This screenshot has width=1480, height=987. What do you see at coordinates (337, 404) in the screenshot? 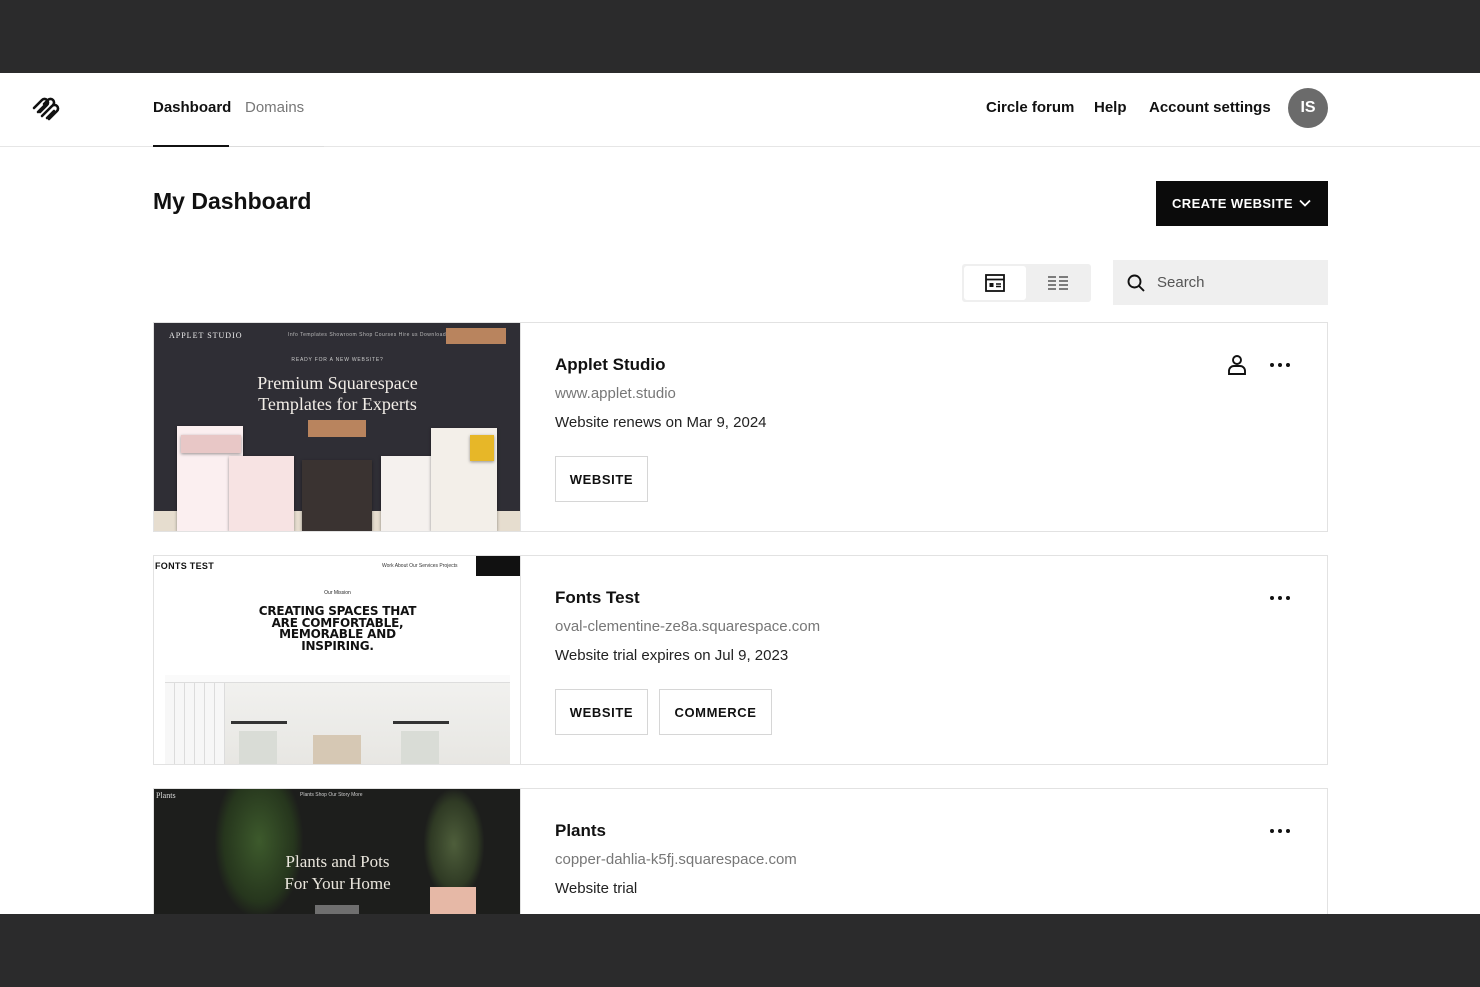
I see `thumb-headline-line: Templates for Experts` at bounding box center [337, 404].